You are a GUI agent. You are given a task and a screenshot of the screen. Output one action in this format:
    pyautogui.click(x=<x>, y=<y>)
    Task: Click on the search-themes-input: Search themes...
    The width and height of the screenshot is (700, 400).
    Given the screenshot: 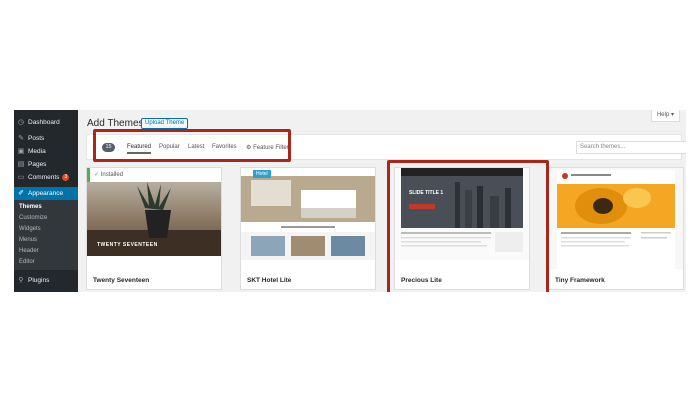 What is the action you would take?
    pyautogui.click(x=631, y=147)
    